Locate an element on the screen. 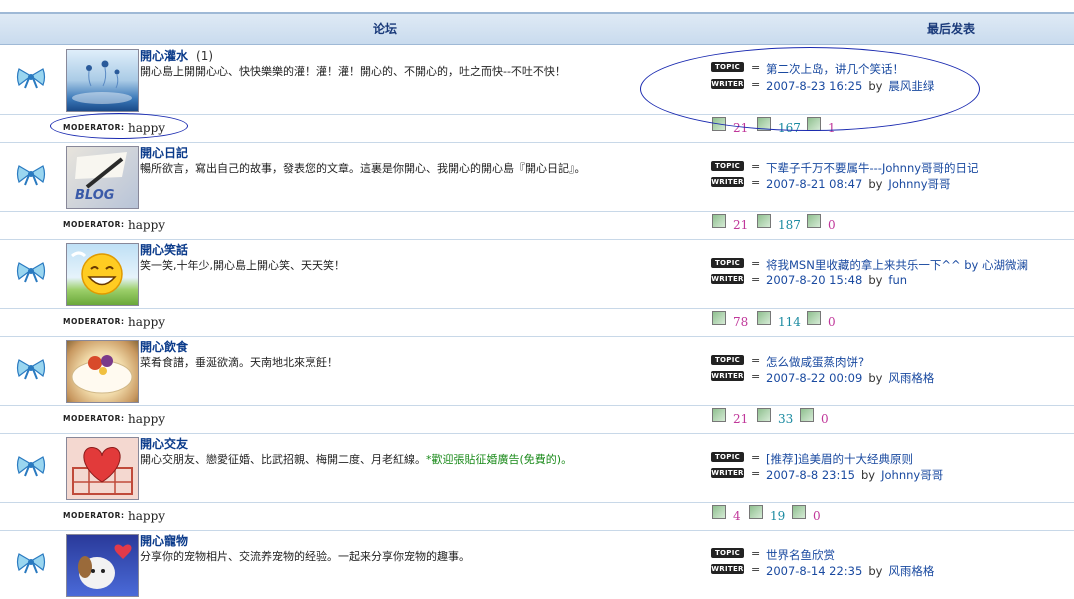  forum-title-link: 開心寵物 is located at coordinates (164, 540).